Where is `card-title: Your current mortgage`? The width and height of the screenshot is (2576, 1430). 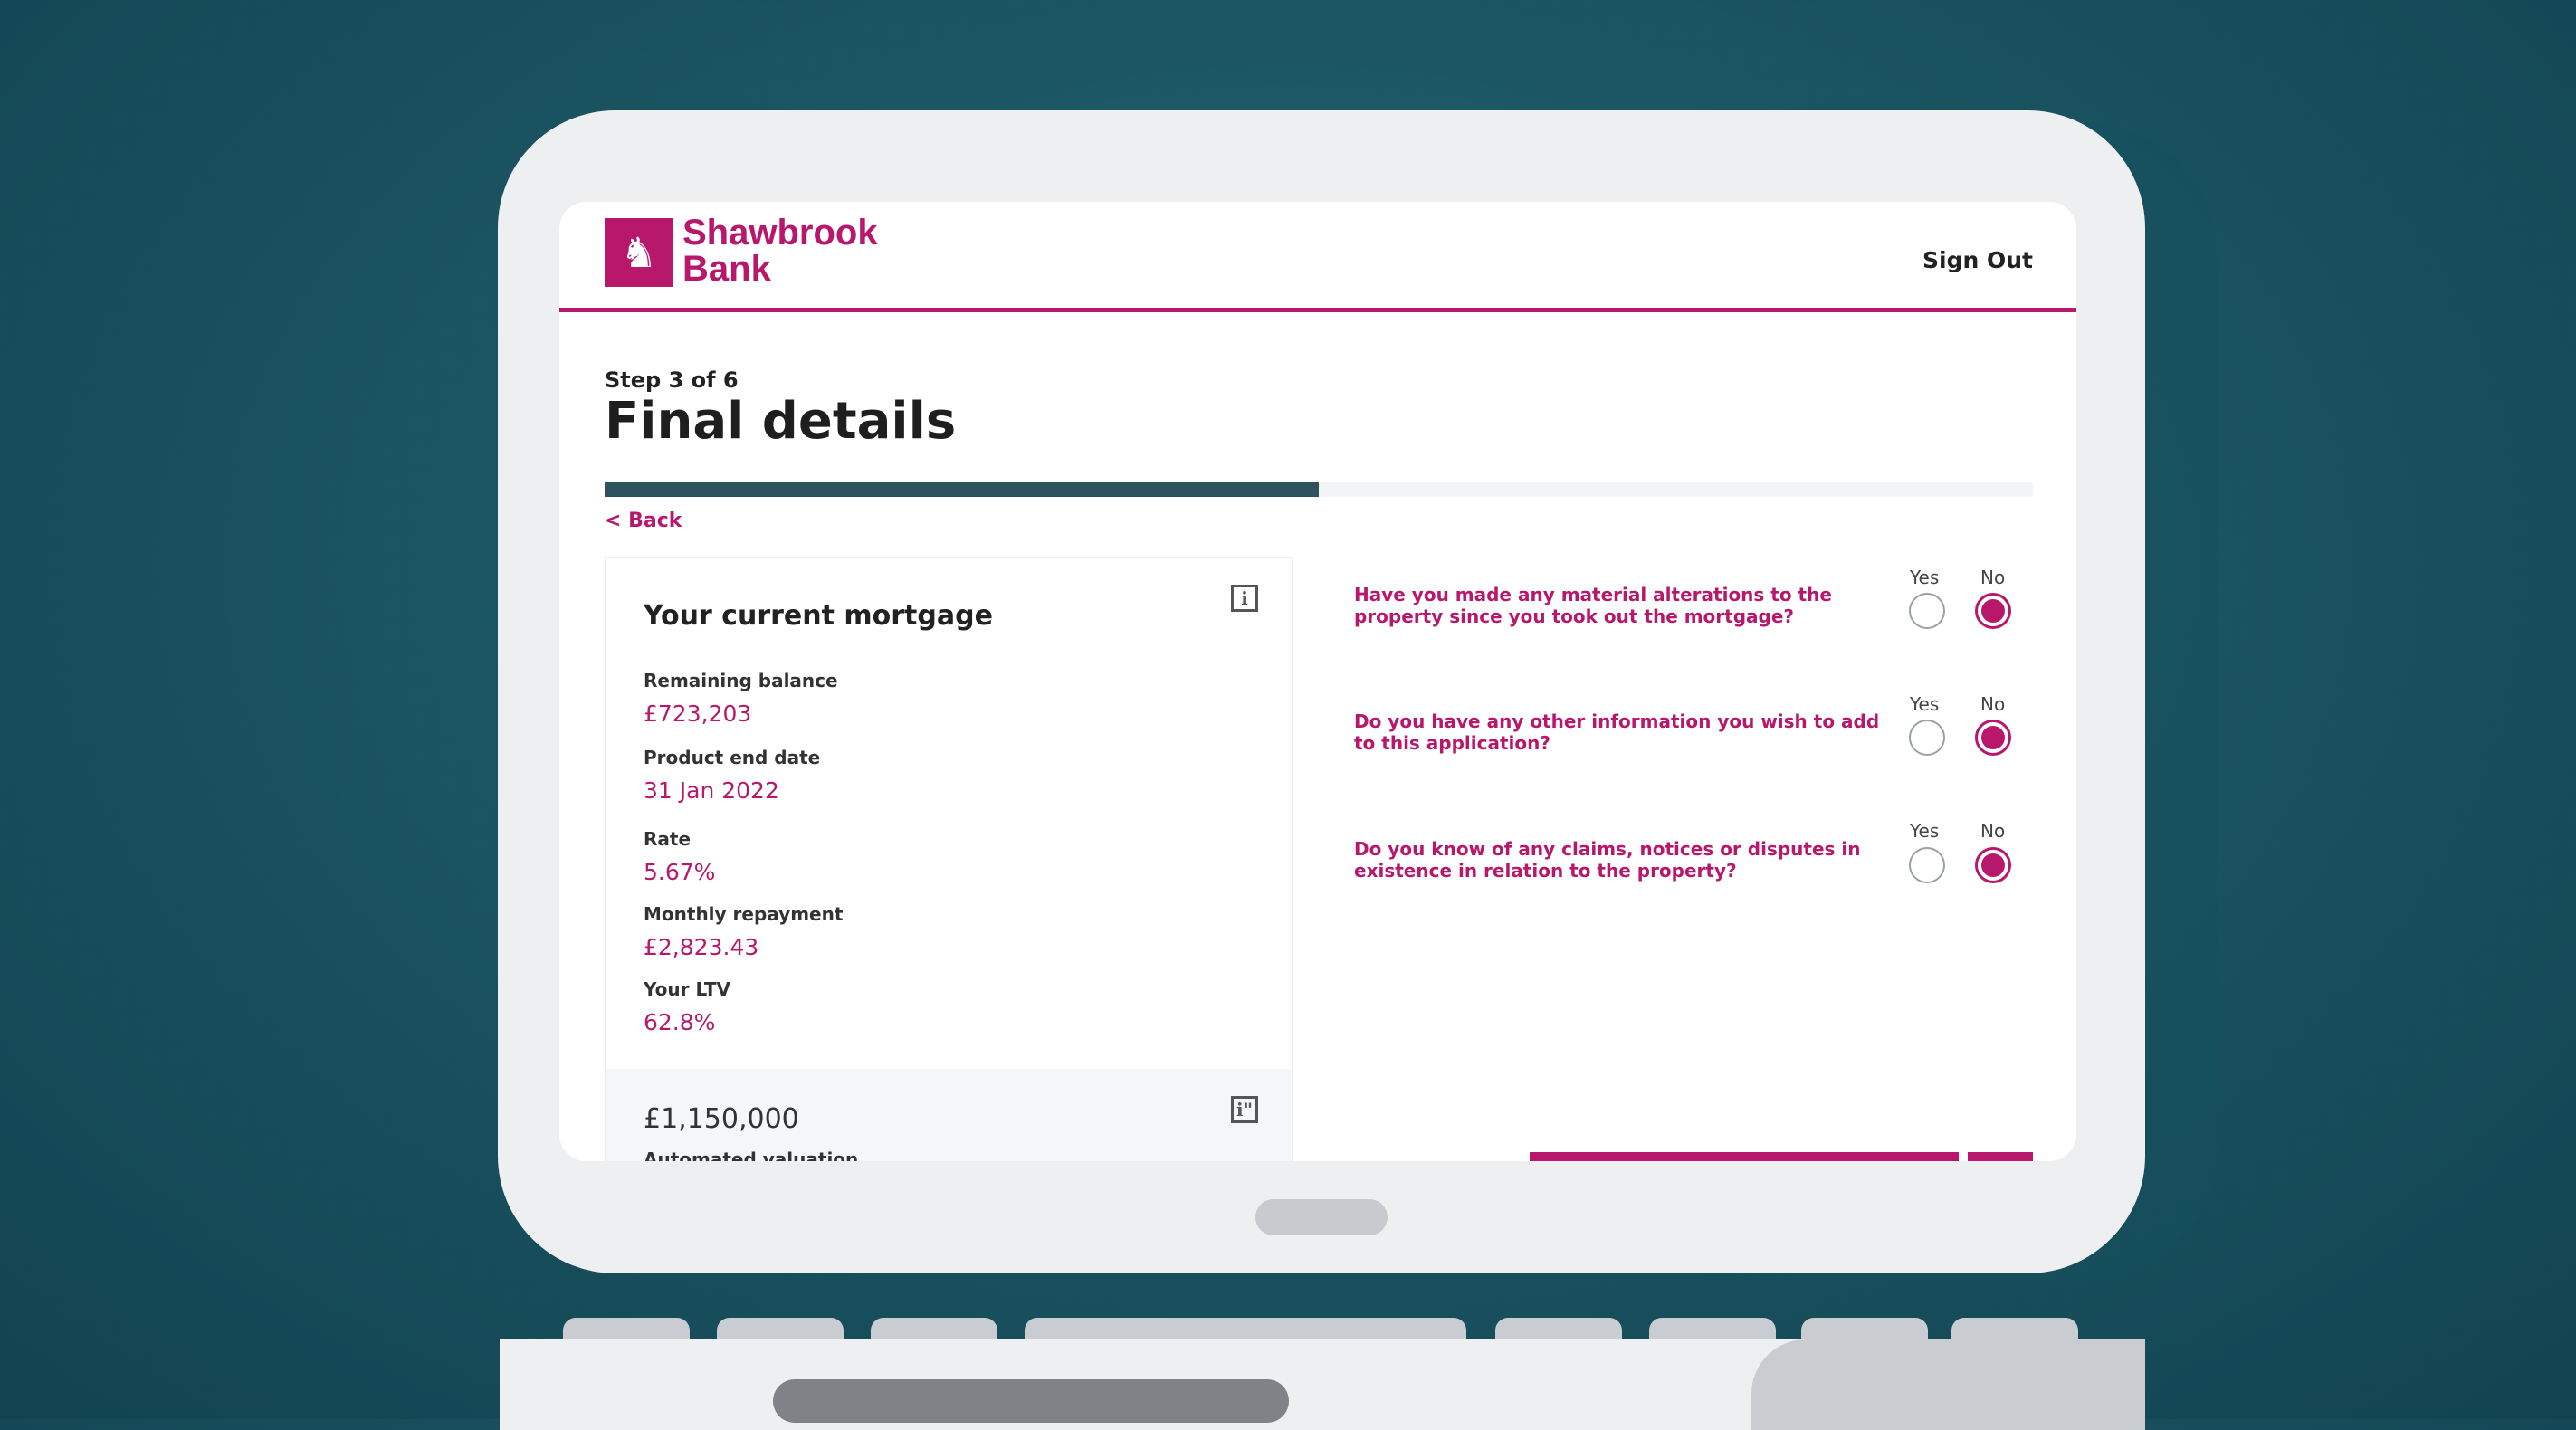 card-title: Your current mortgage is located at coordinates (819, 616).